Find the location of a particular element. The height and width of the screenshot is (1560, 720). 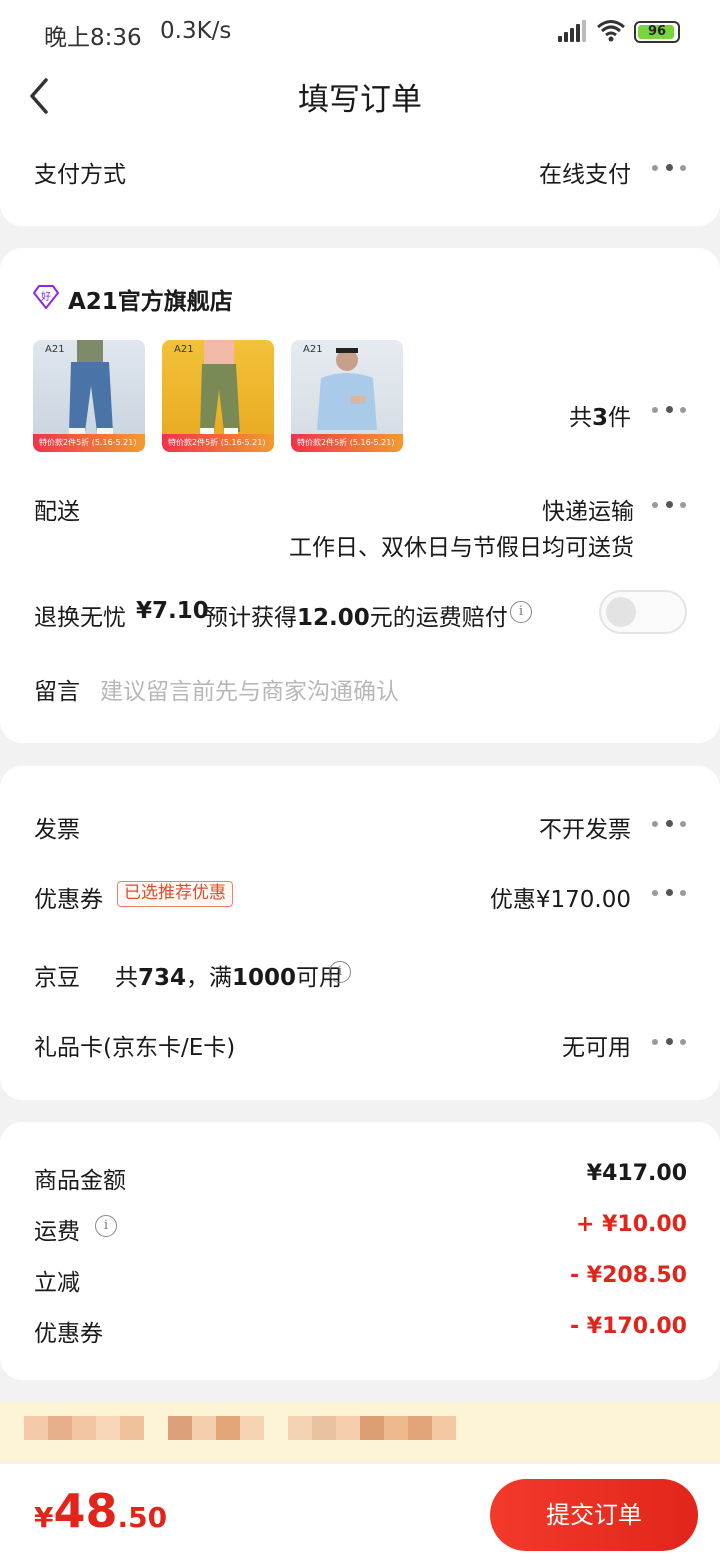

return-insurance-toggle is located at coordinates (643, 612).